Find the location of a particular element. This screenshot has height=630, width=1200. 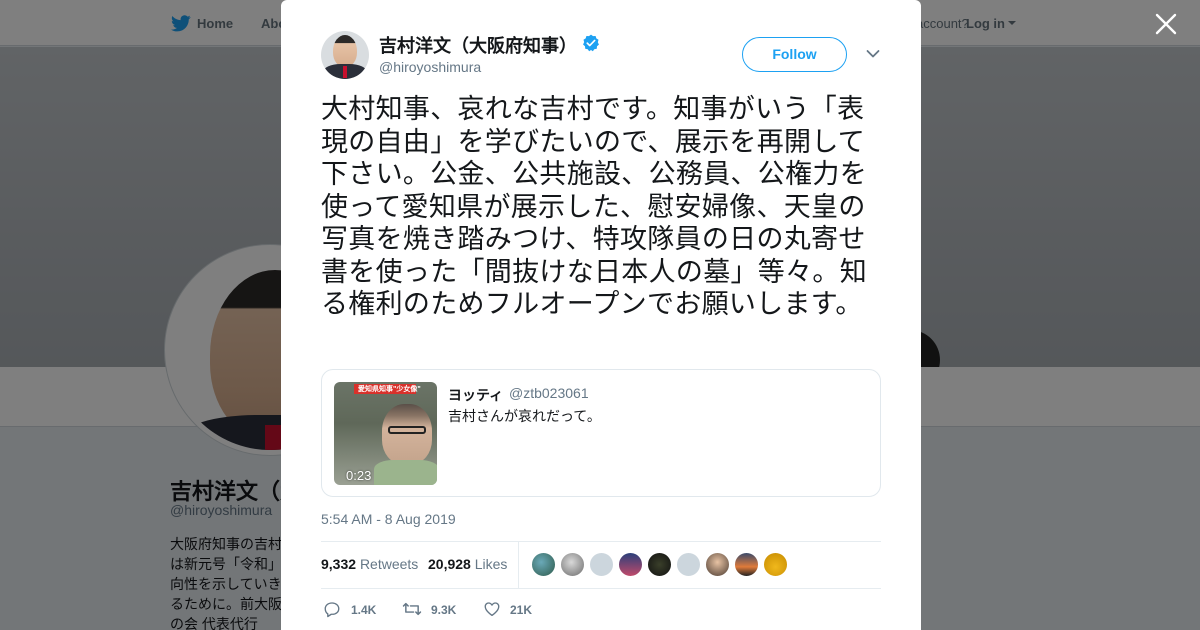

retweet-icon is located at coordinates (412, 609).